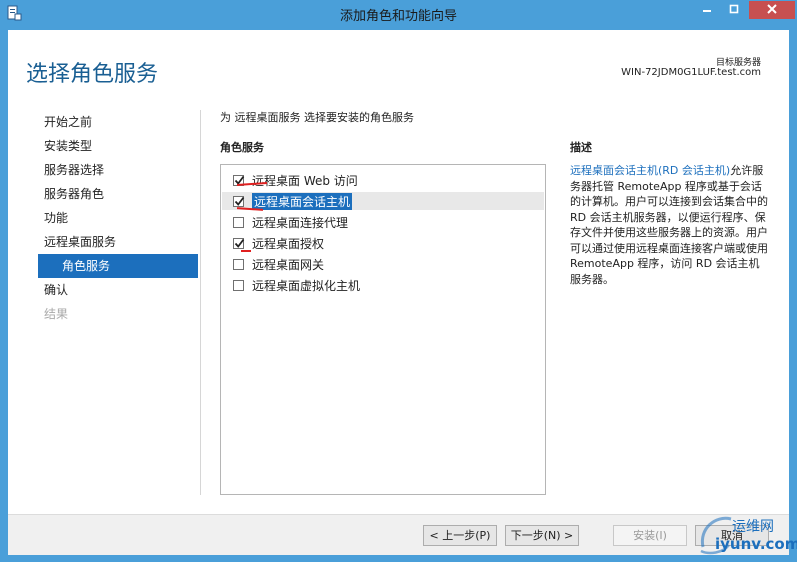 This screenshot has width=797, height=562. I want to click on service-label: 远程桌面 Web 访问, so click(305, 180).